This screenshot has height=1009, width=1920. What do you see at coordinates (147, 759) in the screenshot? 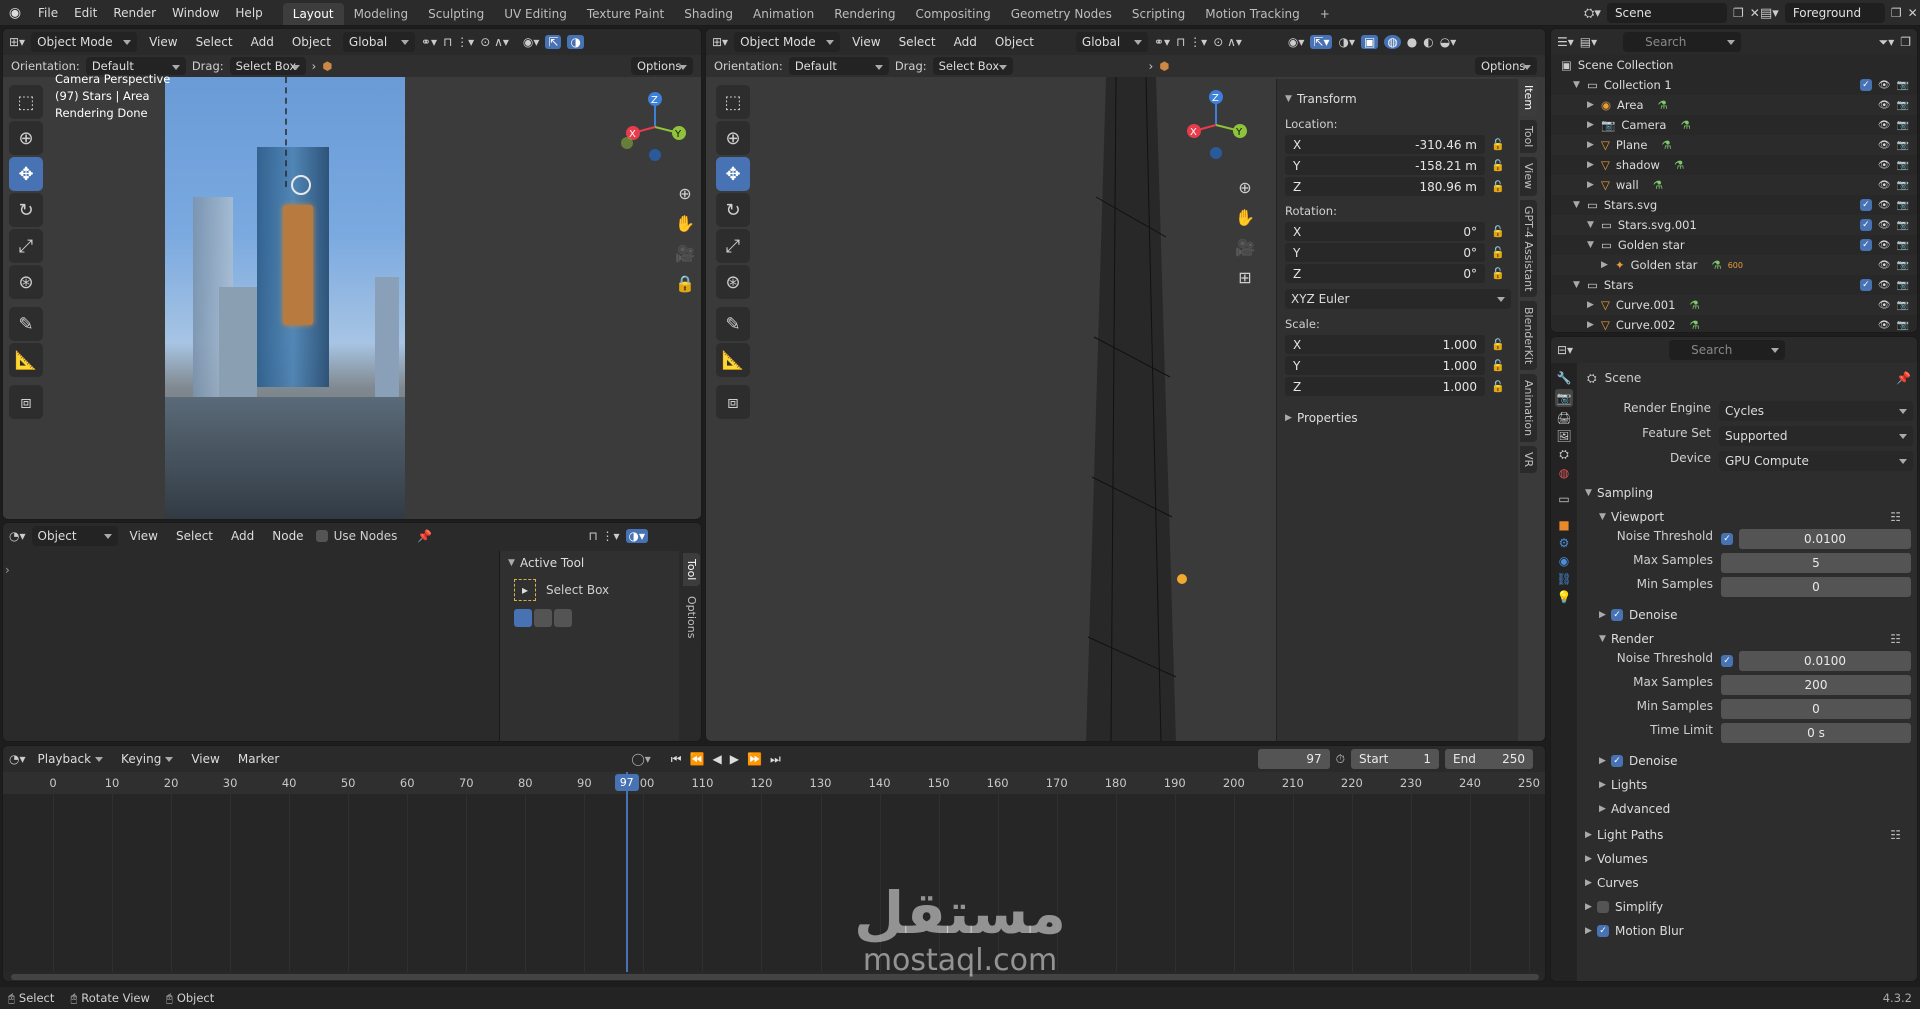
I see `keying-menu: Keying` at bounding box center [147, 759].